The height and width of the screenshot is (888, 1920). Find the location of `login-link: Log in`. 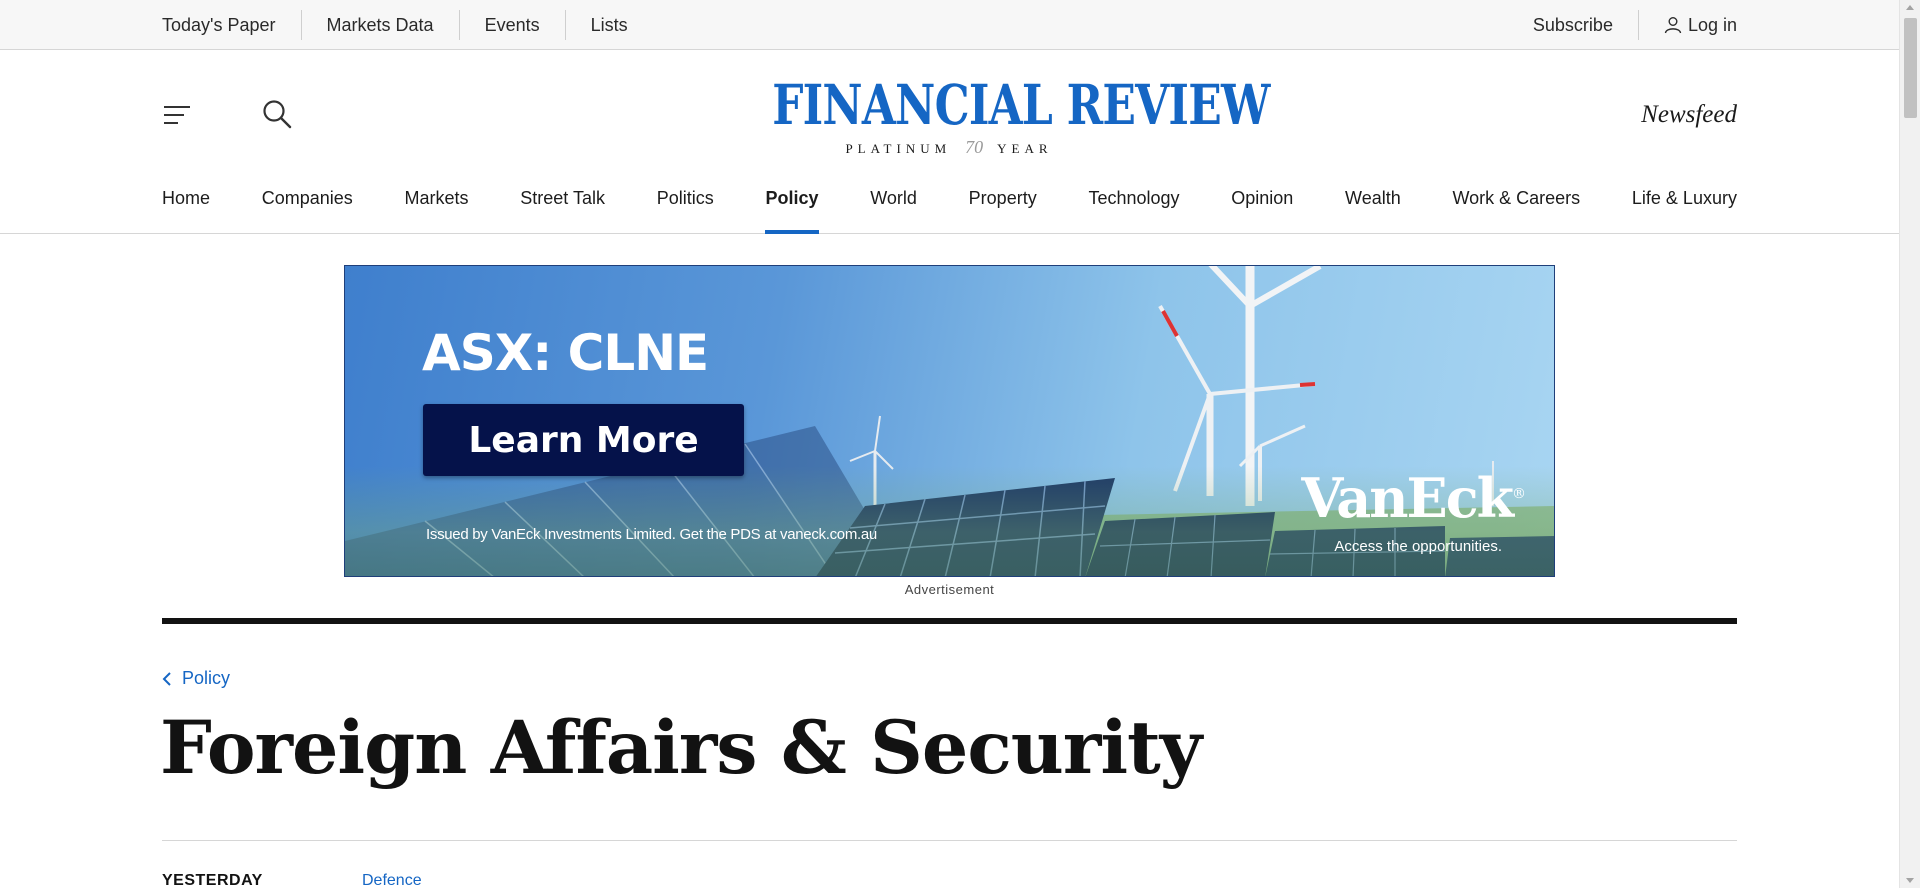

login-link: Log in is located at coordinates (1688, 25).